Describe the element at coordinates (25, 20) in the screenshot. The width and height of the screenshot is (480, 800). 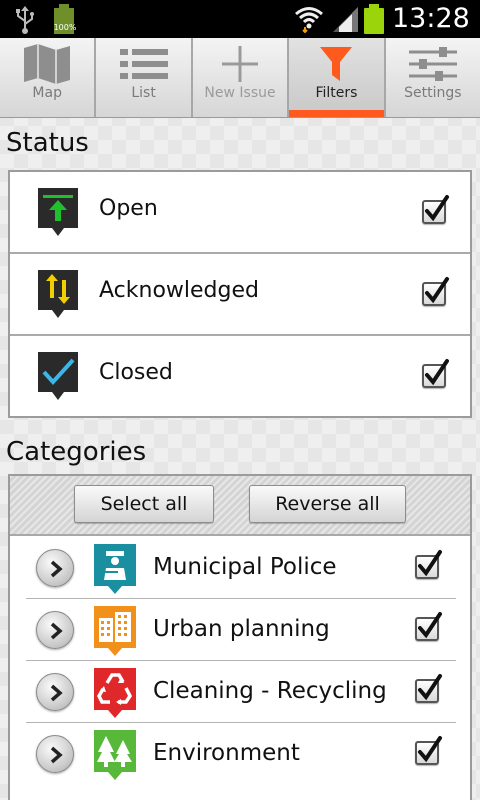
I see `usb-icon` at that location.